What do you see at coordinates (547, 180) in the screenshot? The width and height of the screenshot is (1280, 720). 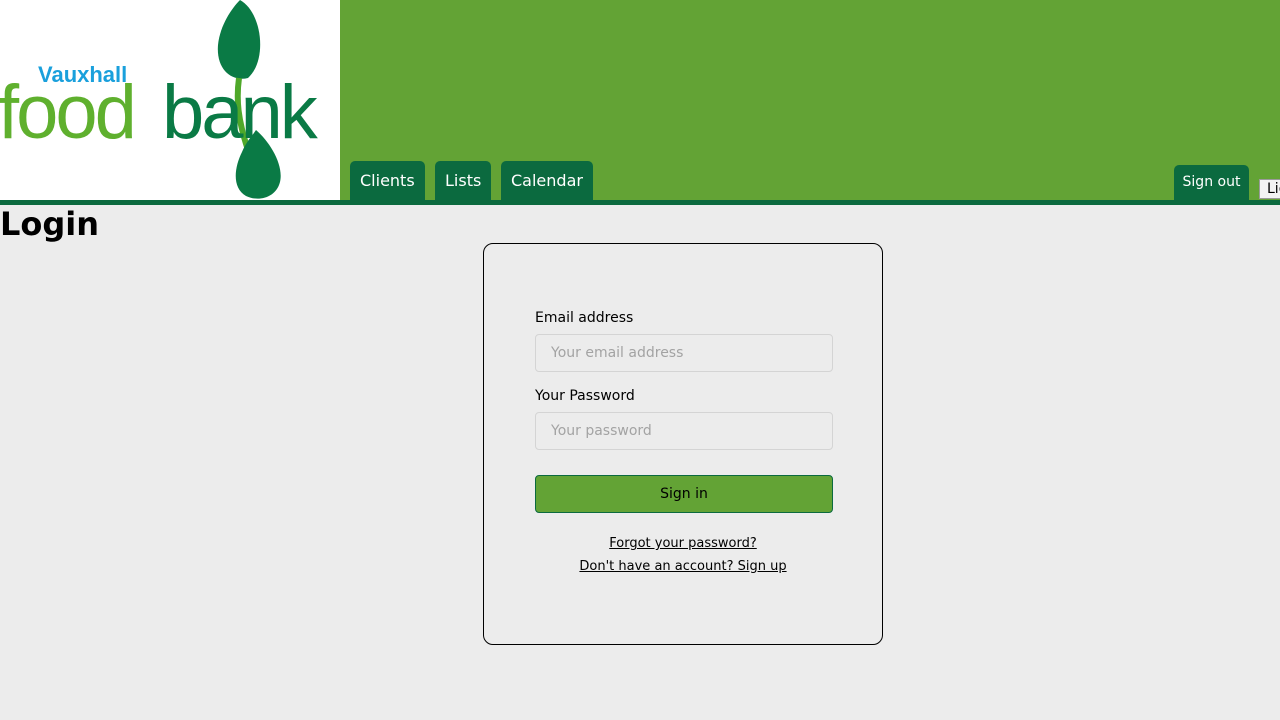 I see `nav-calendar: Calendar` at bounding box center [547, 180].